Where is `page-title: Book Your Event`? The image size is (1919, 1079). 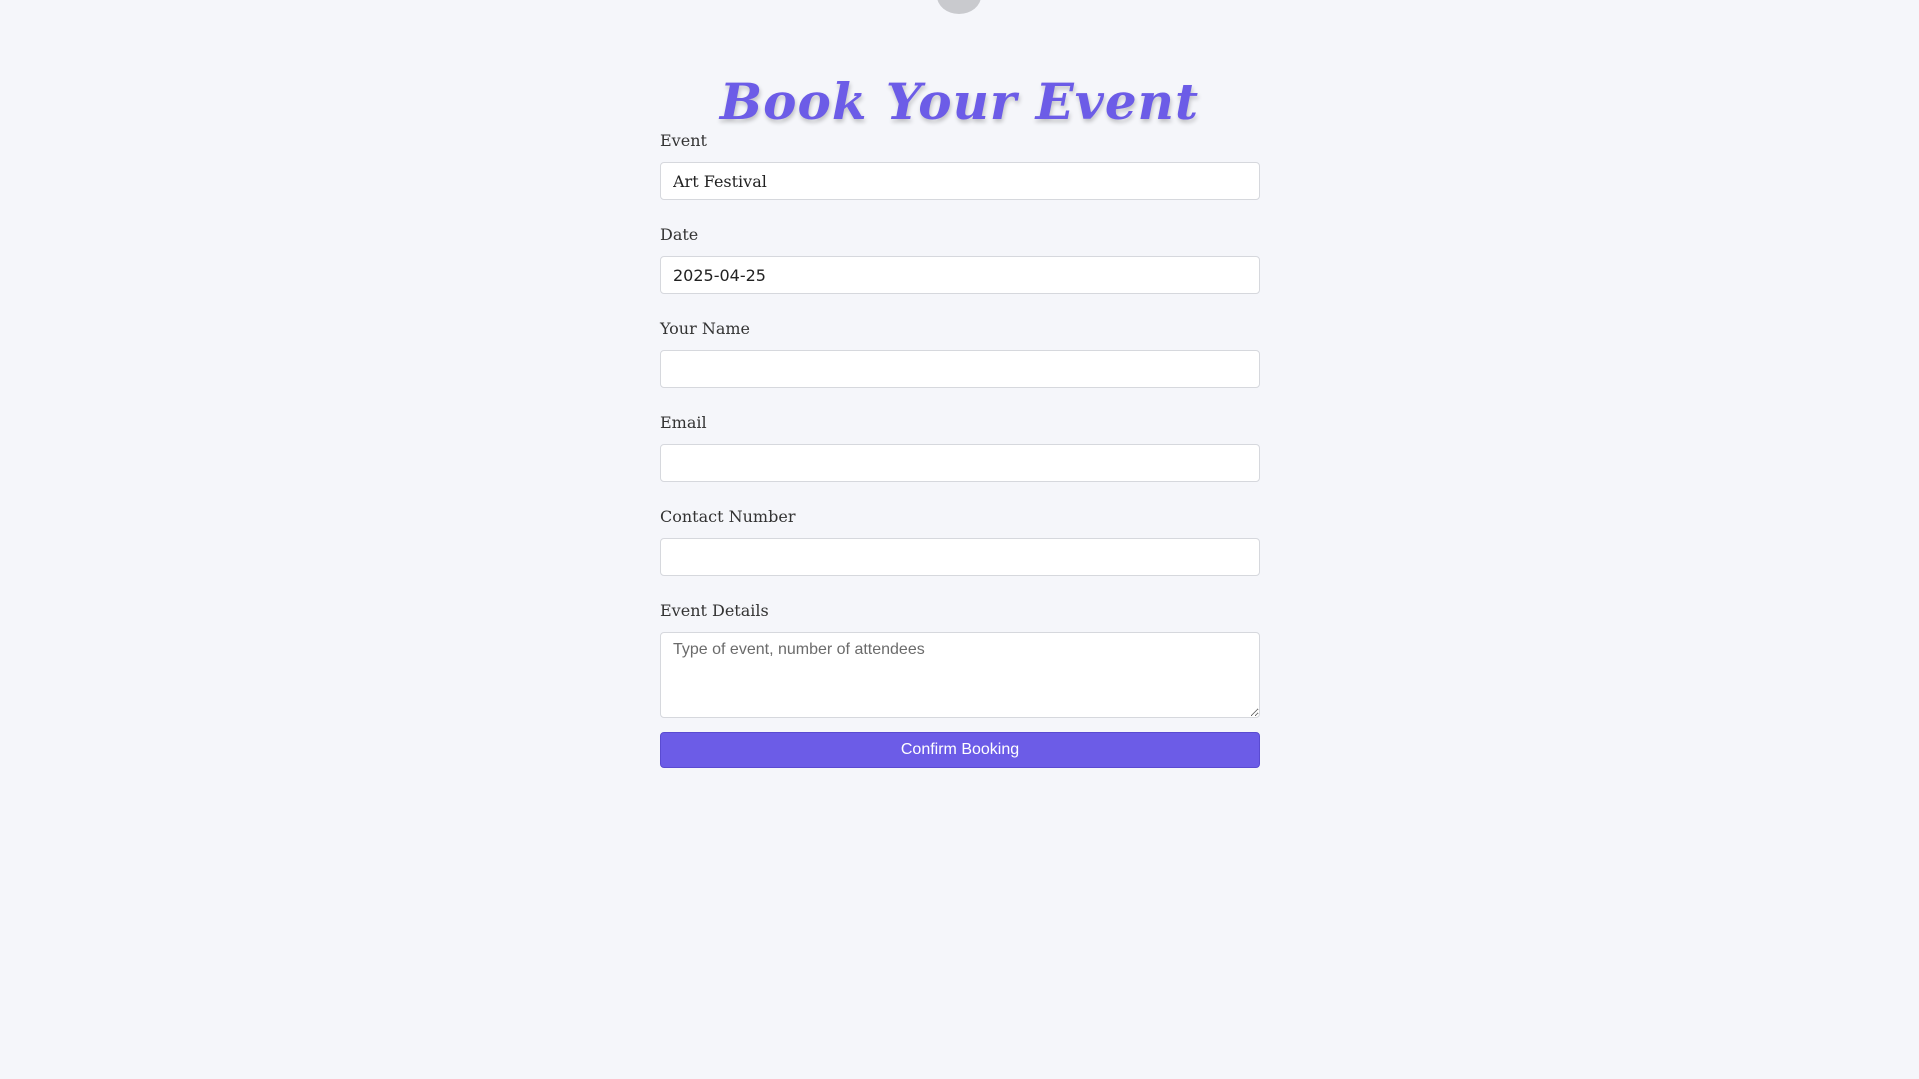 page-title: Book Your Event is located at coordinates (959, 101).